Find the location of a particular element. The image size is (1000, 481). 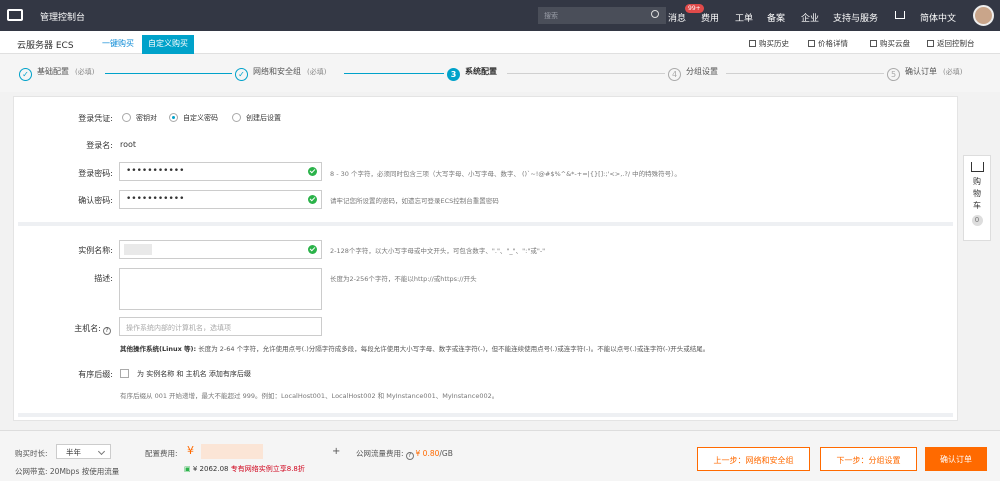

console-title: 管理控制台 is located at coordinates (62, 16).